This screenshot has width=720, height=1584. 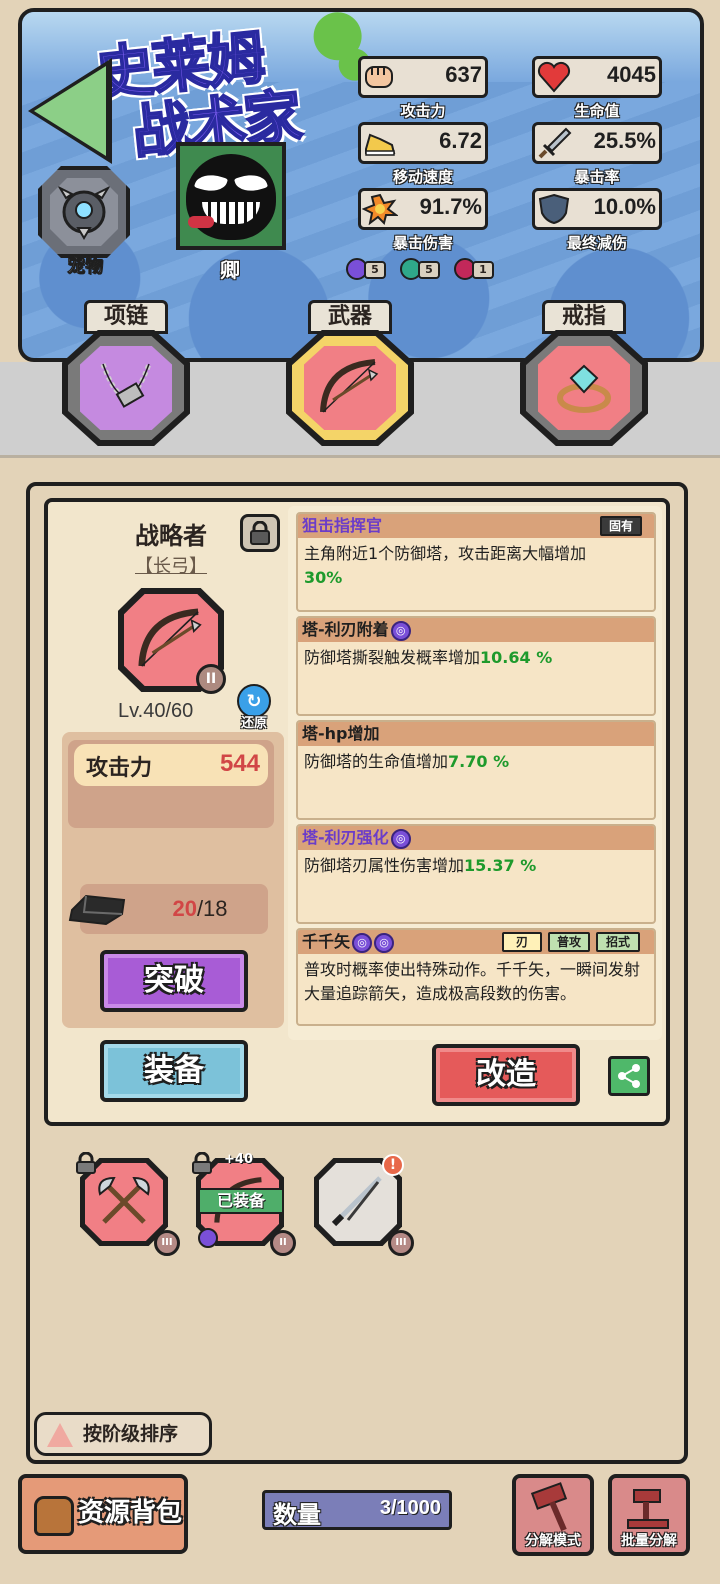 What do you see at coordinates (522, 942) in the screenshot?
I see `affix-chip: 刃` at bounding box center [522, 942].